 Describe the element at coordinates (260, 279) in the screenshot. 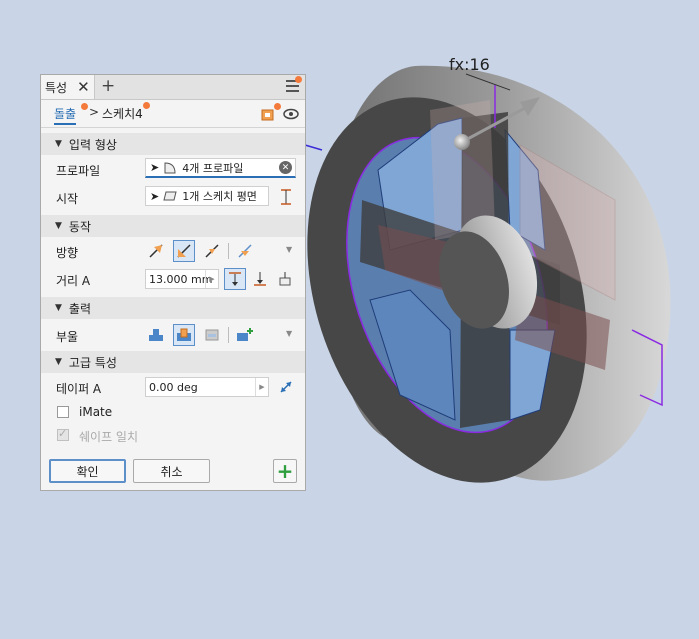

I see `to-next-icon` at that location.